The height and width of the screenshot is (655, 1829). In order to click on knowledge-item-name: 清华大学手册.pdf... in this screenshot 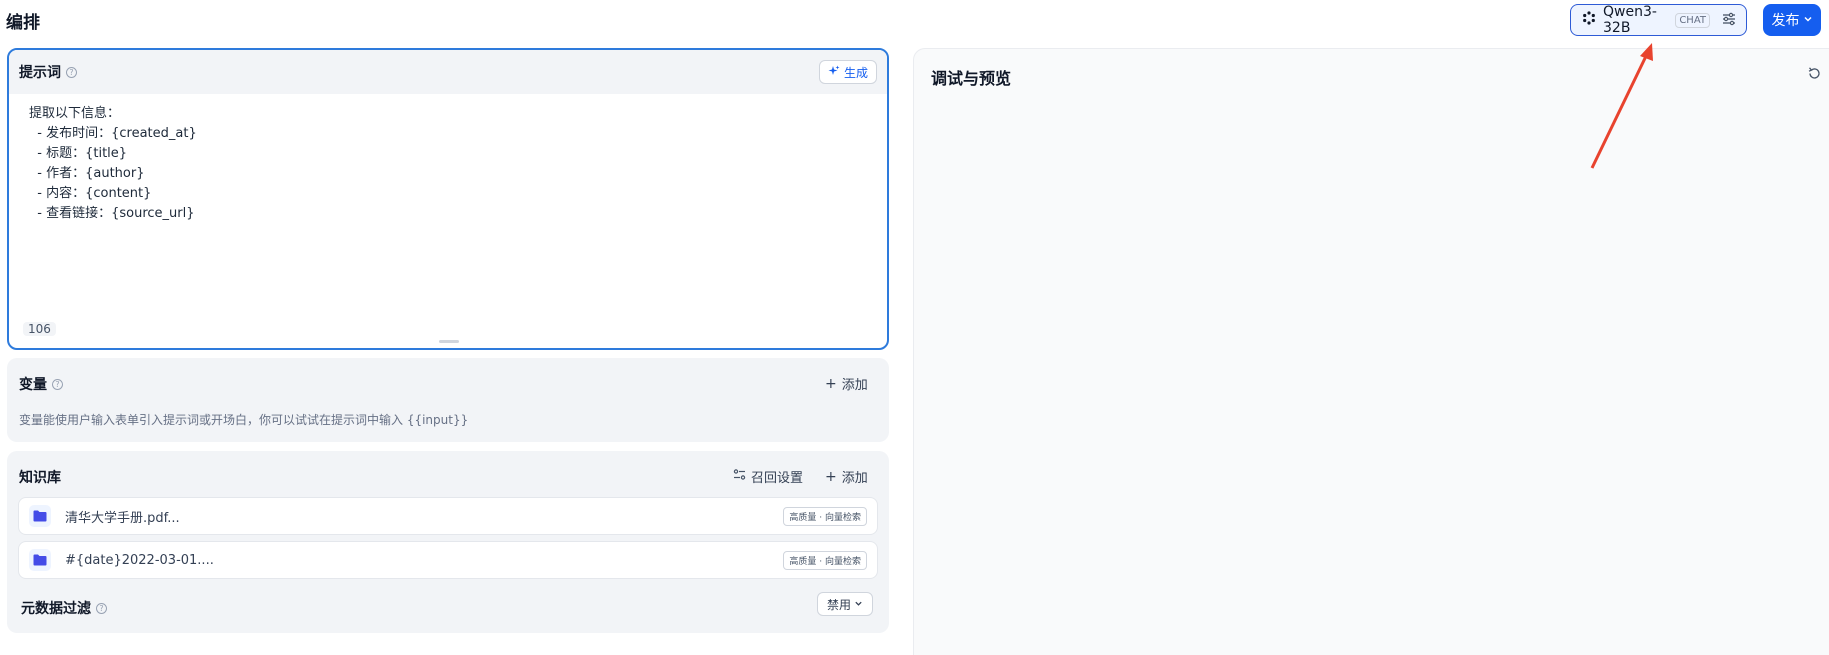, I will do `click(122, 518)`.